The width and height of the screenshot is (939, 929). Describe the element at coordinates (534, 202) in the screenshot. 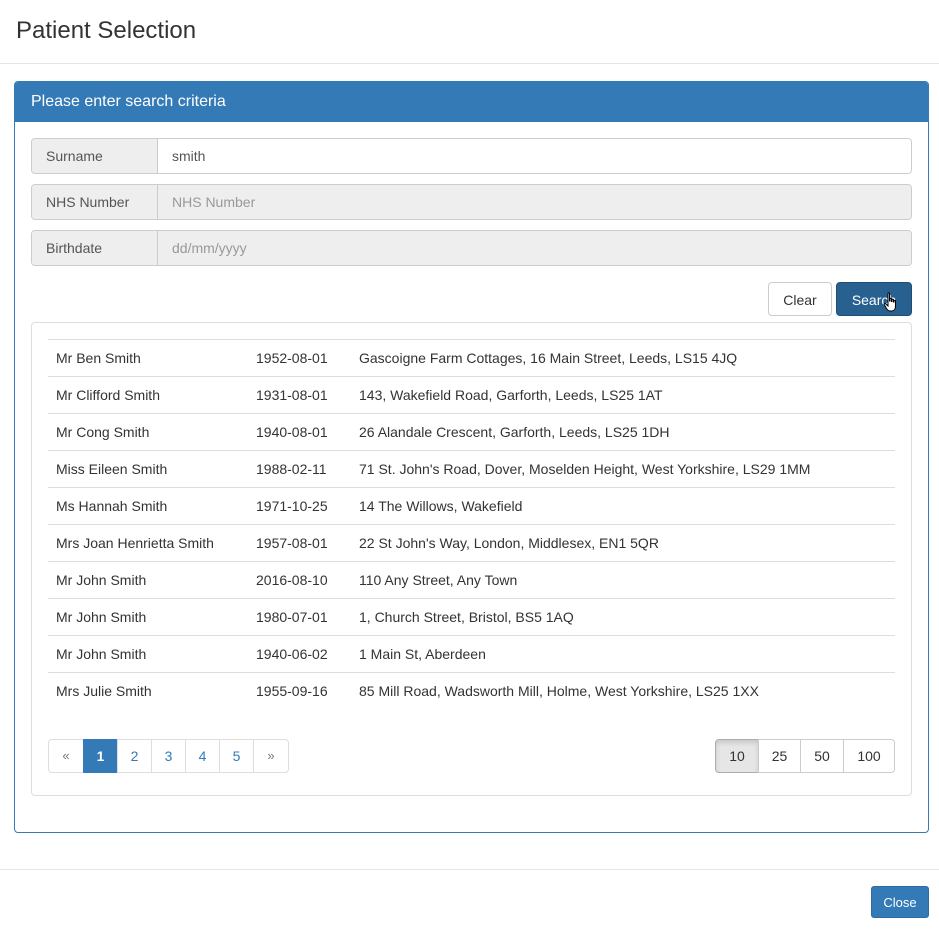

I see `nhs-number-input` at that location.